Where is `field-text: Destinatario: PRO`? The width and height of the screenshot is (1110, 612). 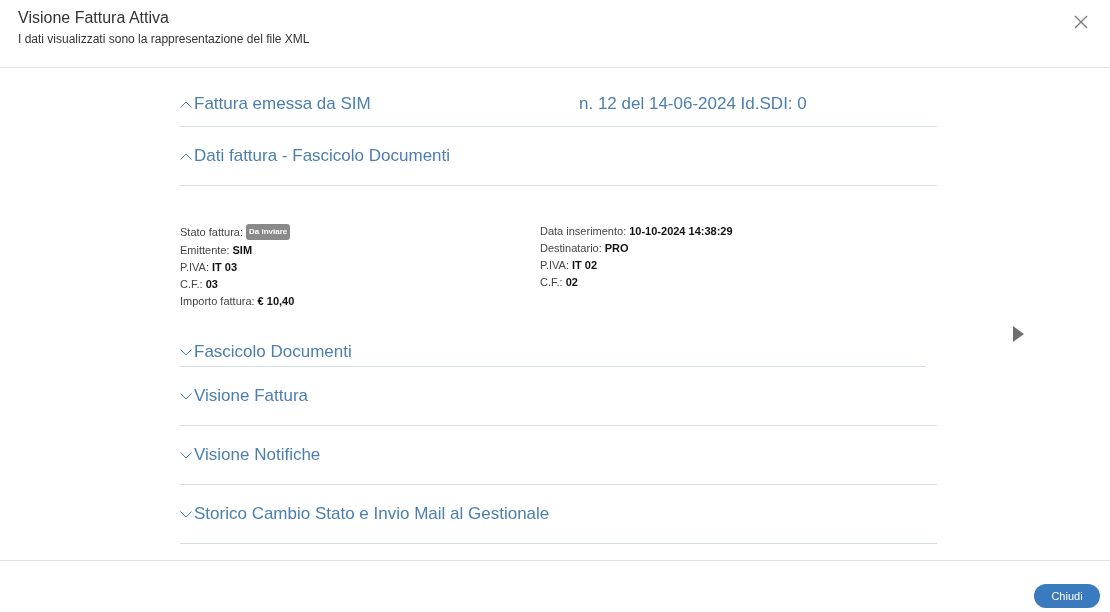 field-text: Destinatario: PRO is located at coordinates (585, 248).